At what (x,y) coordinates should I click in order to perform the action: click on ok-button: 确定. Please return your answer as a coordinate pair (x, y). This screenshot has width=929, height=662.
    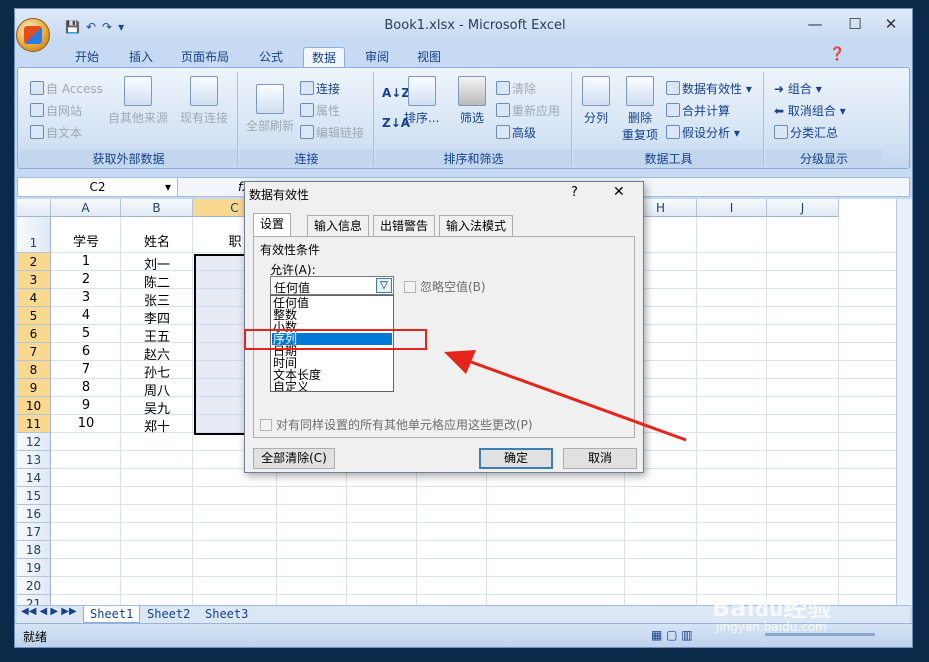
    Looking at the image, I should click on (516, 458).